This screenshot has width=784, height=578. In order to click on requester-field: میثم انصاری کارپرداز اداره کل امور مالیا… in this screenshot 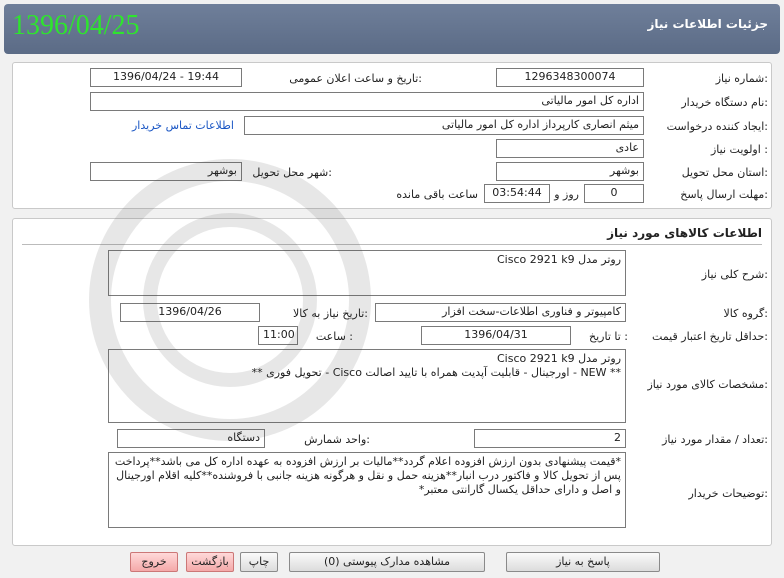, I will do `click(444, 125)`.